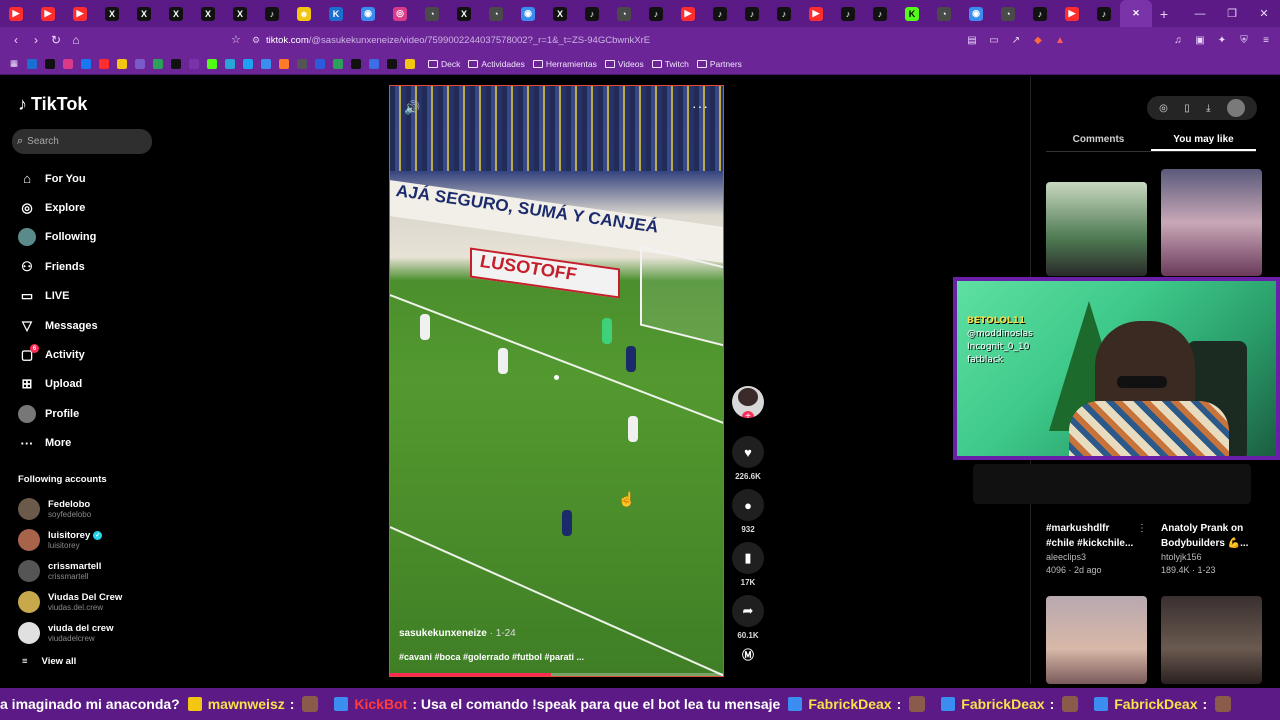 Image resolution: width=1280 pixels, height=720 pixels. I want to click on video-author: sasukekunxeneize · 1-24, so click(457, 633).